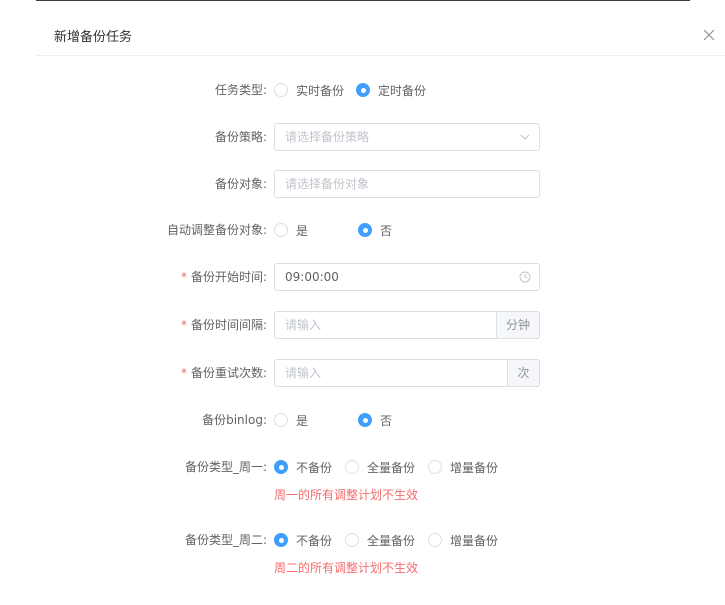  I want to click on interval-label: * 备份时间间隔:, so click(224, 325).